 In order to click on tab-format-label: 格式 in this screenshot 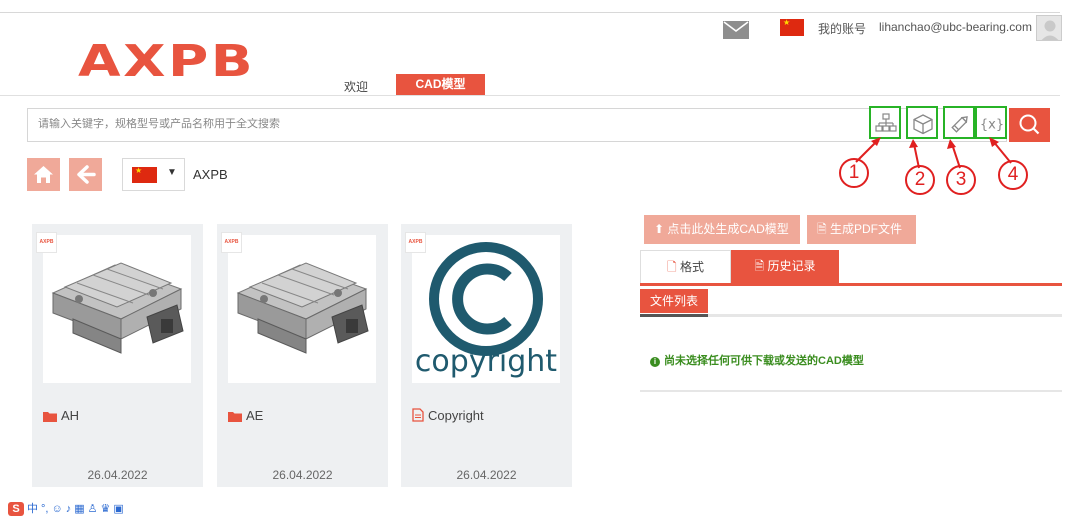, I will do `click(691, 267)`.